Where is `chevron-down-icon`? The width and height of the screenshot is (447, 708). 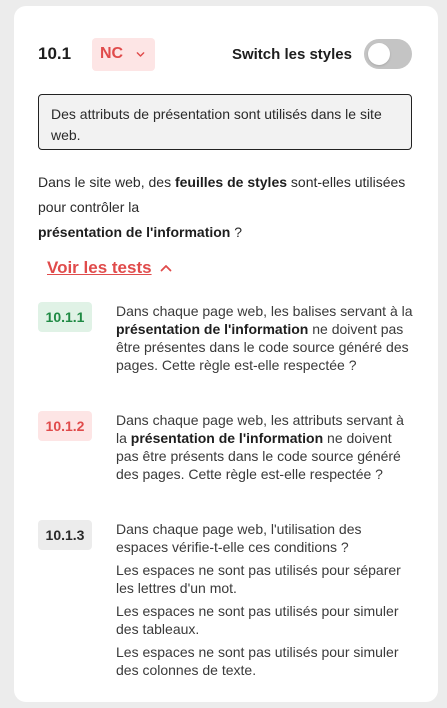 chevron-down-icon is located at coordinates (140, 54).